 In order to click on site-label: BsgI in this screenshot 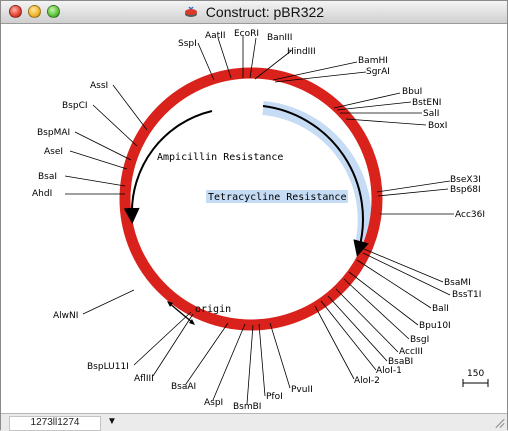, I will do `click(419, 340)`.